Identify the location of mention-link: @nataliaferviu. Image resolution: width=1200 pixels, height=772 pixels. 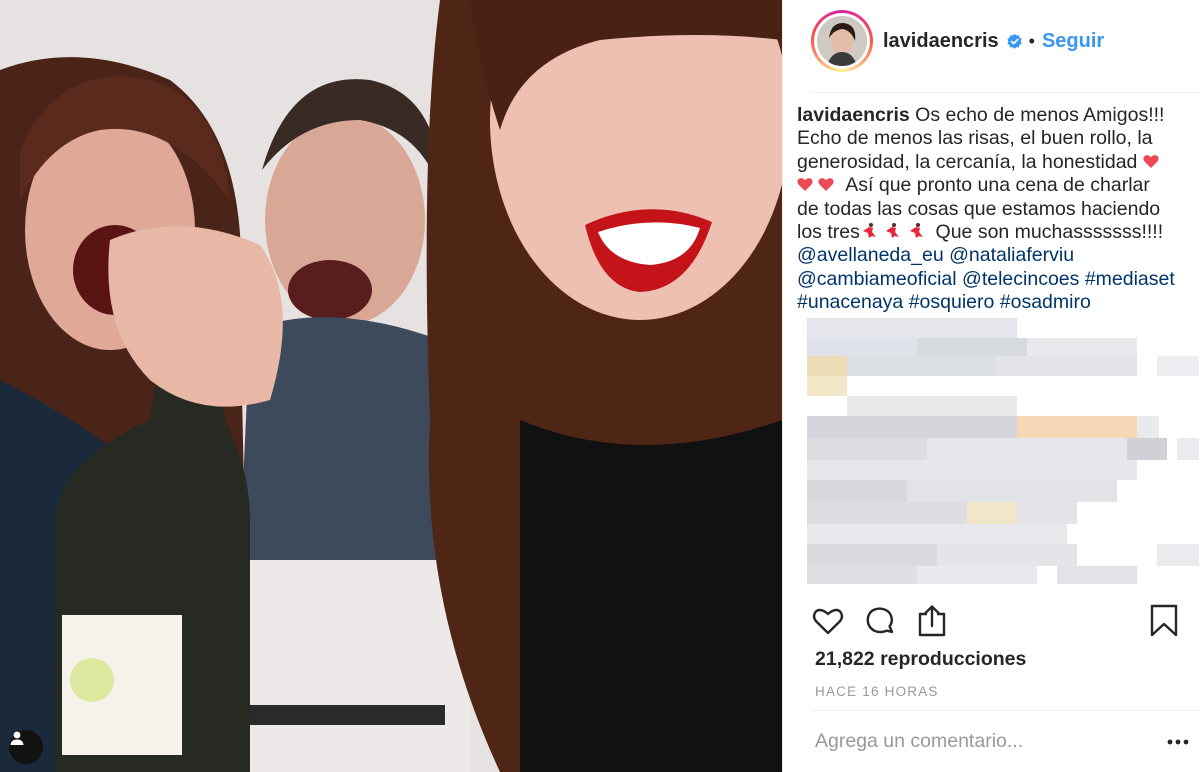
(1011, 255).